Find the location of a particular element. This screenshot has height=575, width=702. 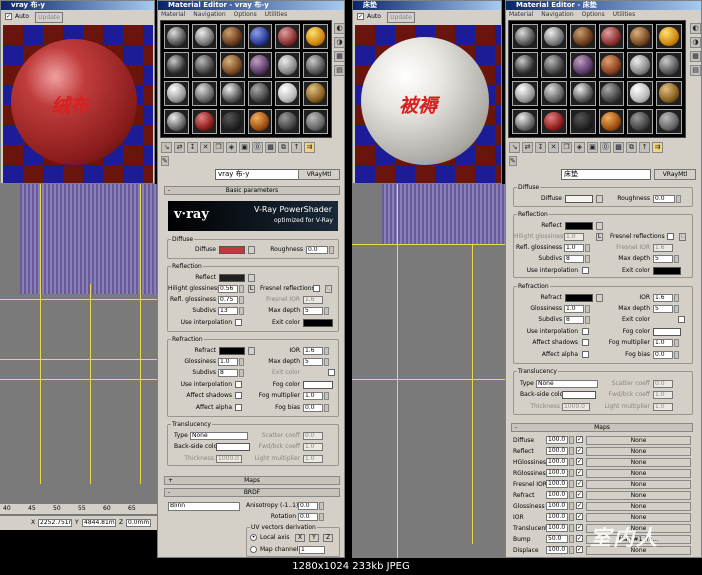

diffuse-map-button is located at coordinates (251, 250).